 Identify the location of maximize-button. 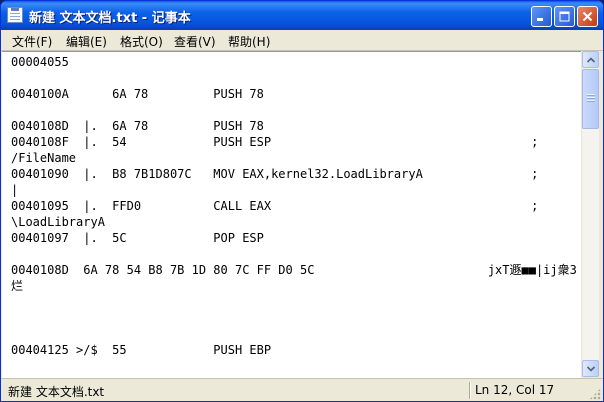
(564, 16).